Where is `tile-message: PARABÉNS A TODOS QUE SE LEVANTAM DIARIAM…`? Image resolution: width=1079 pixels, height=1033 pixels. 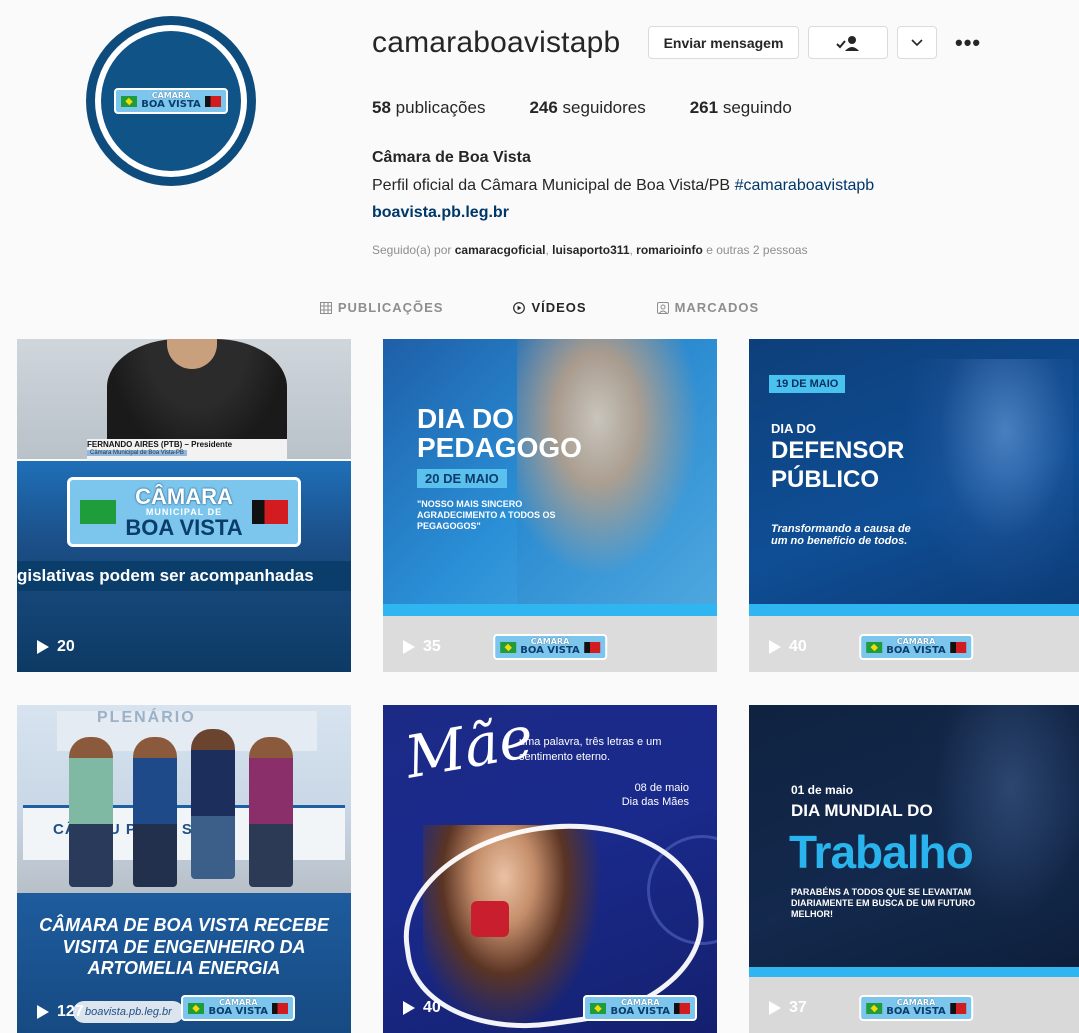 tile-message: PARABÉNS A TODOS QUE SE LEVANTAM DIARIAM… is located at coordinates (883, 903).